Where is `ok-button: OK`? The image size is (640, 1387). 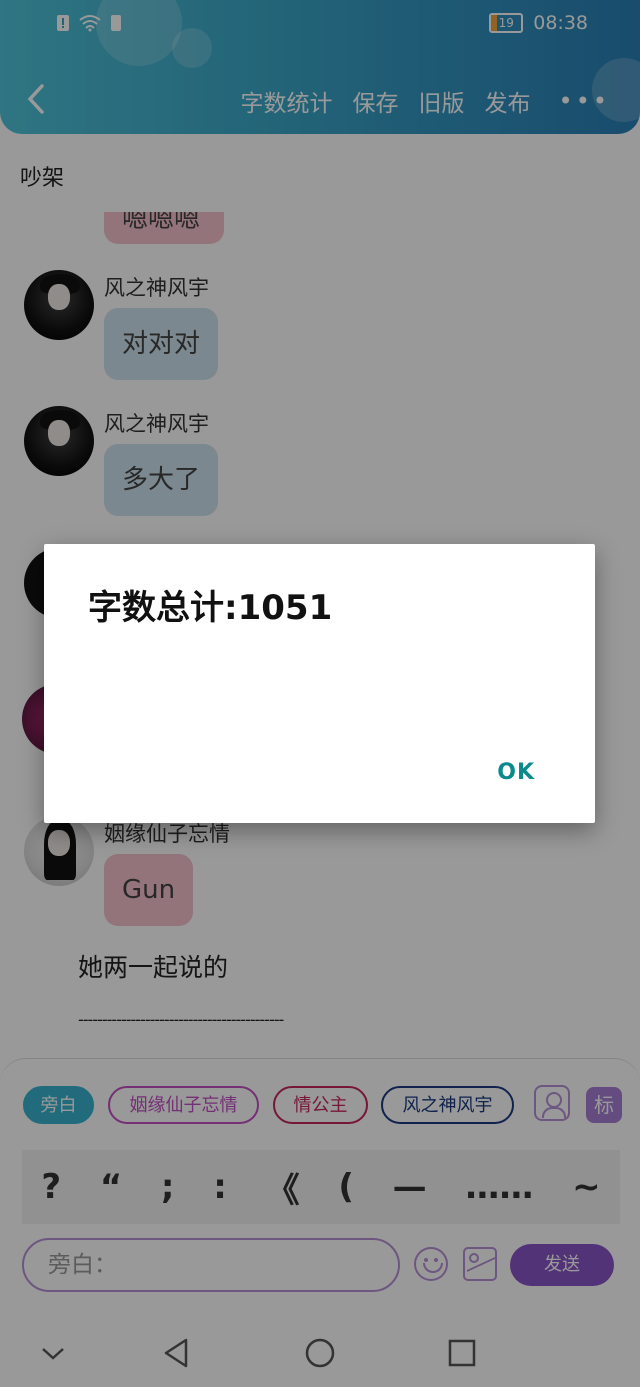
ok-button: OK is located at coordinates (516, 772).